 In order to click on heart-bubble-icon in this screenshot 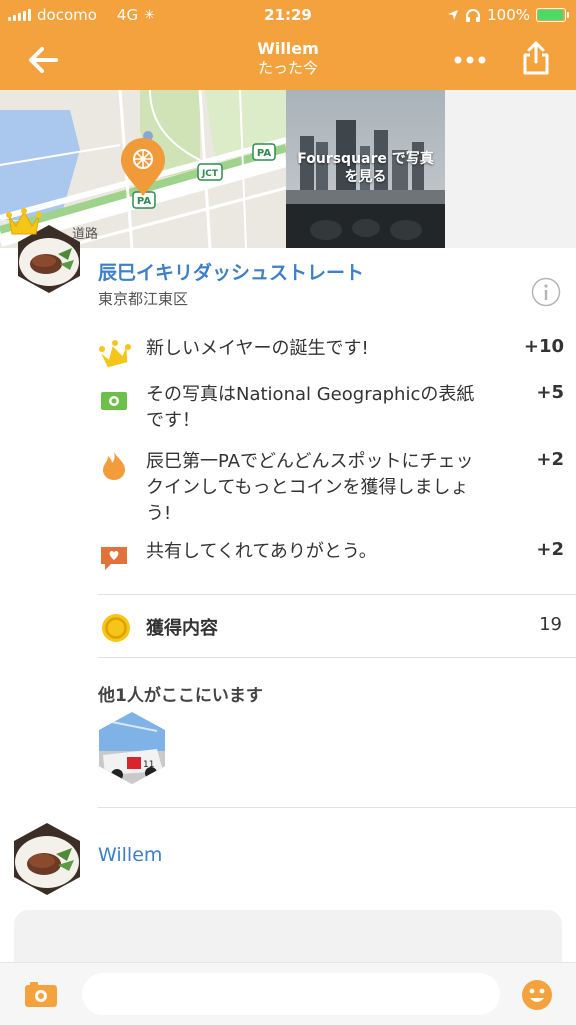, I will do `click(114, 558)`.